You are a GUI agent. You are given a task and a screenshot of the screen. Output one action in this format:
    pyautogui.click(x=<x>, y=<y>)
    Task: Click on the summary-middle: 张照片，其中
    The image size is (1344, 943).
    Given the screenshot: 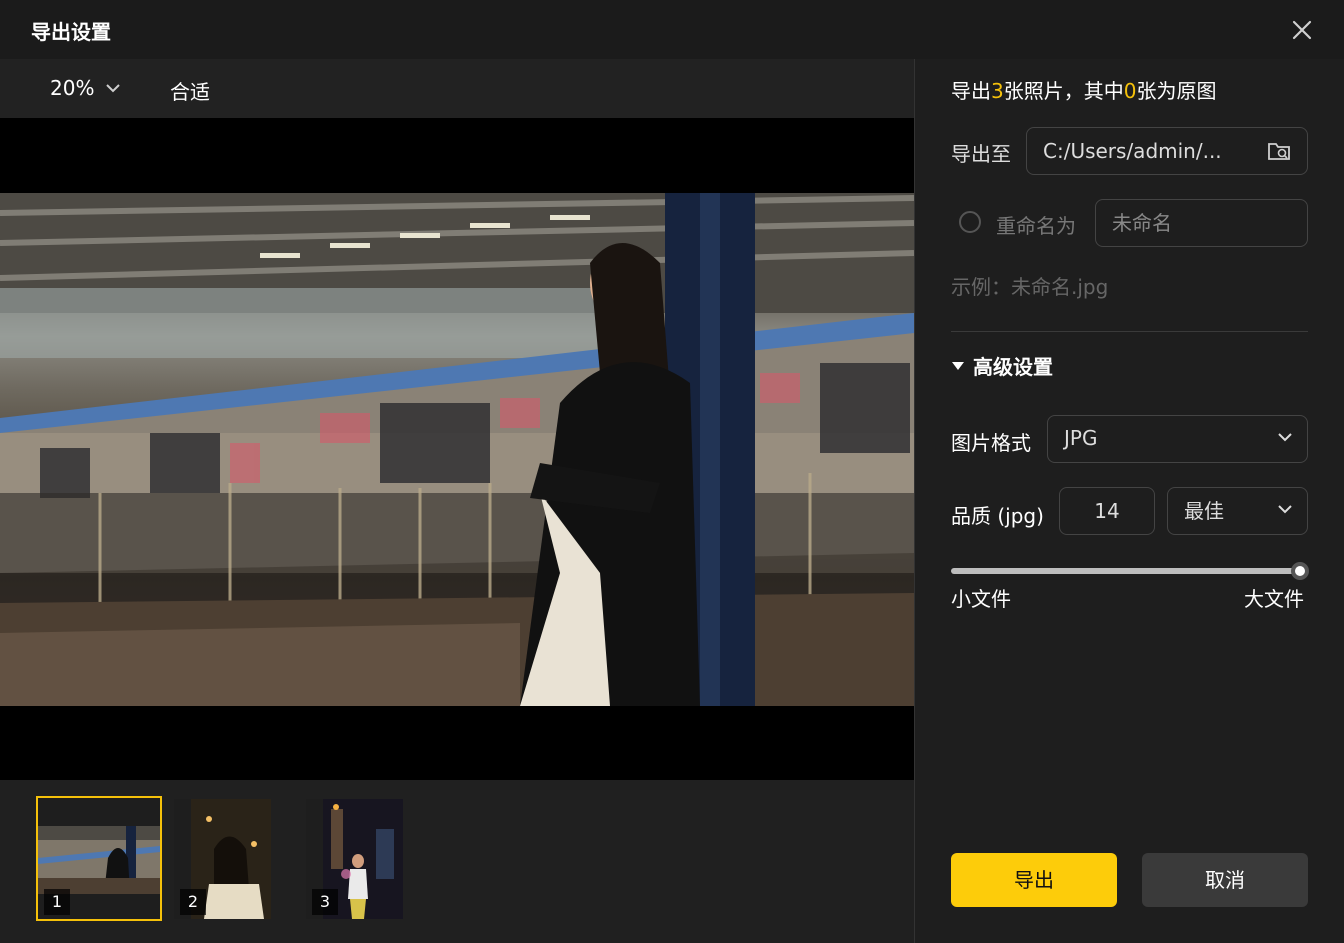 What is the action you would take?
    pyautogui.click(x=1063, y=91)
    